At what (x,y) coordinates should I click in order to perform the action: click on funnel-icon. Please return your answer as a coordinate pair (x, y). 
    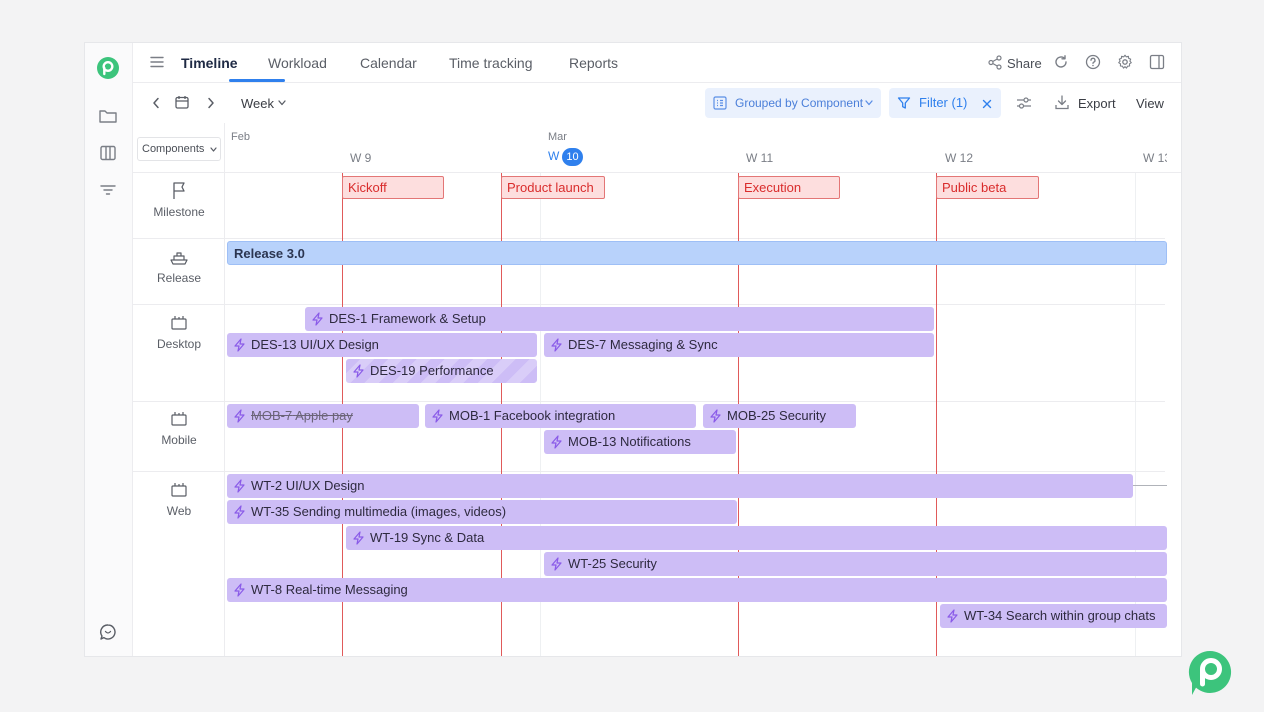
    Looking at the image, I should click on (904, 103).